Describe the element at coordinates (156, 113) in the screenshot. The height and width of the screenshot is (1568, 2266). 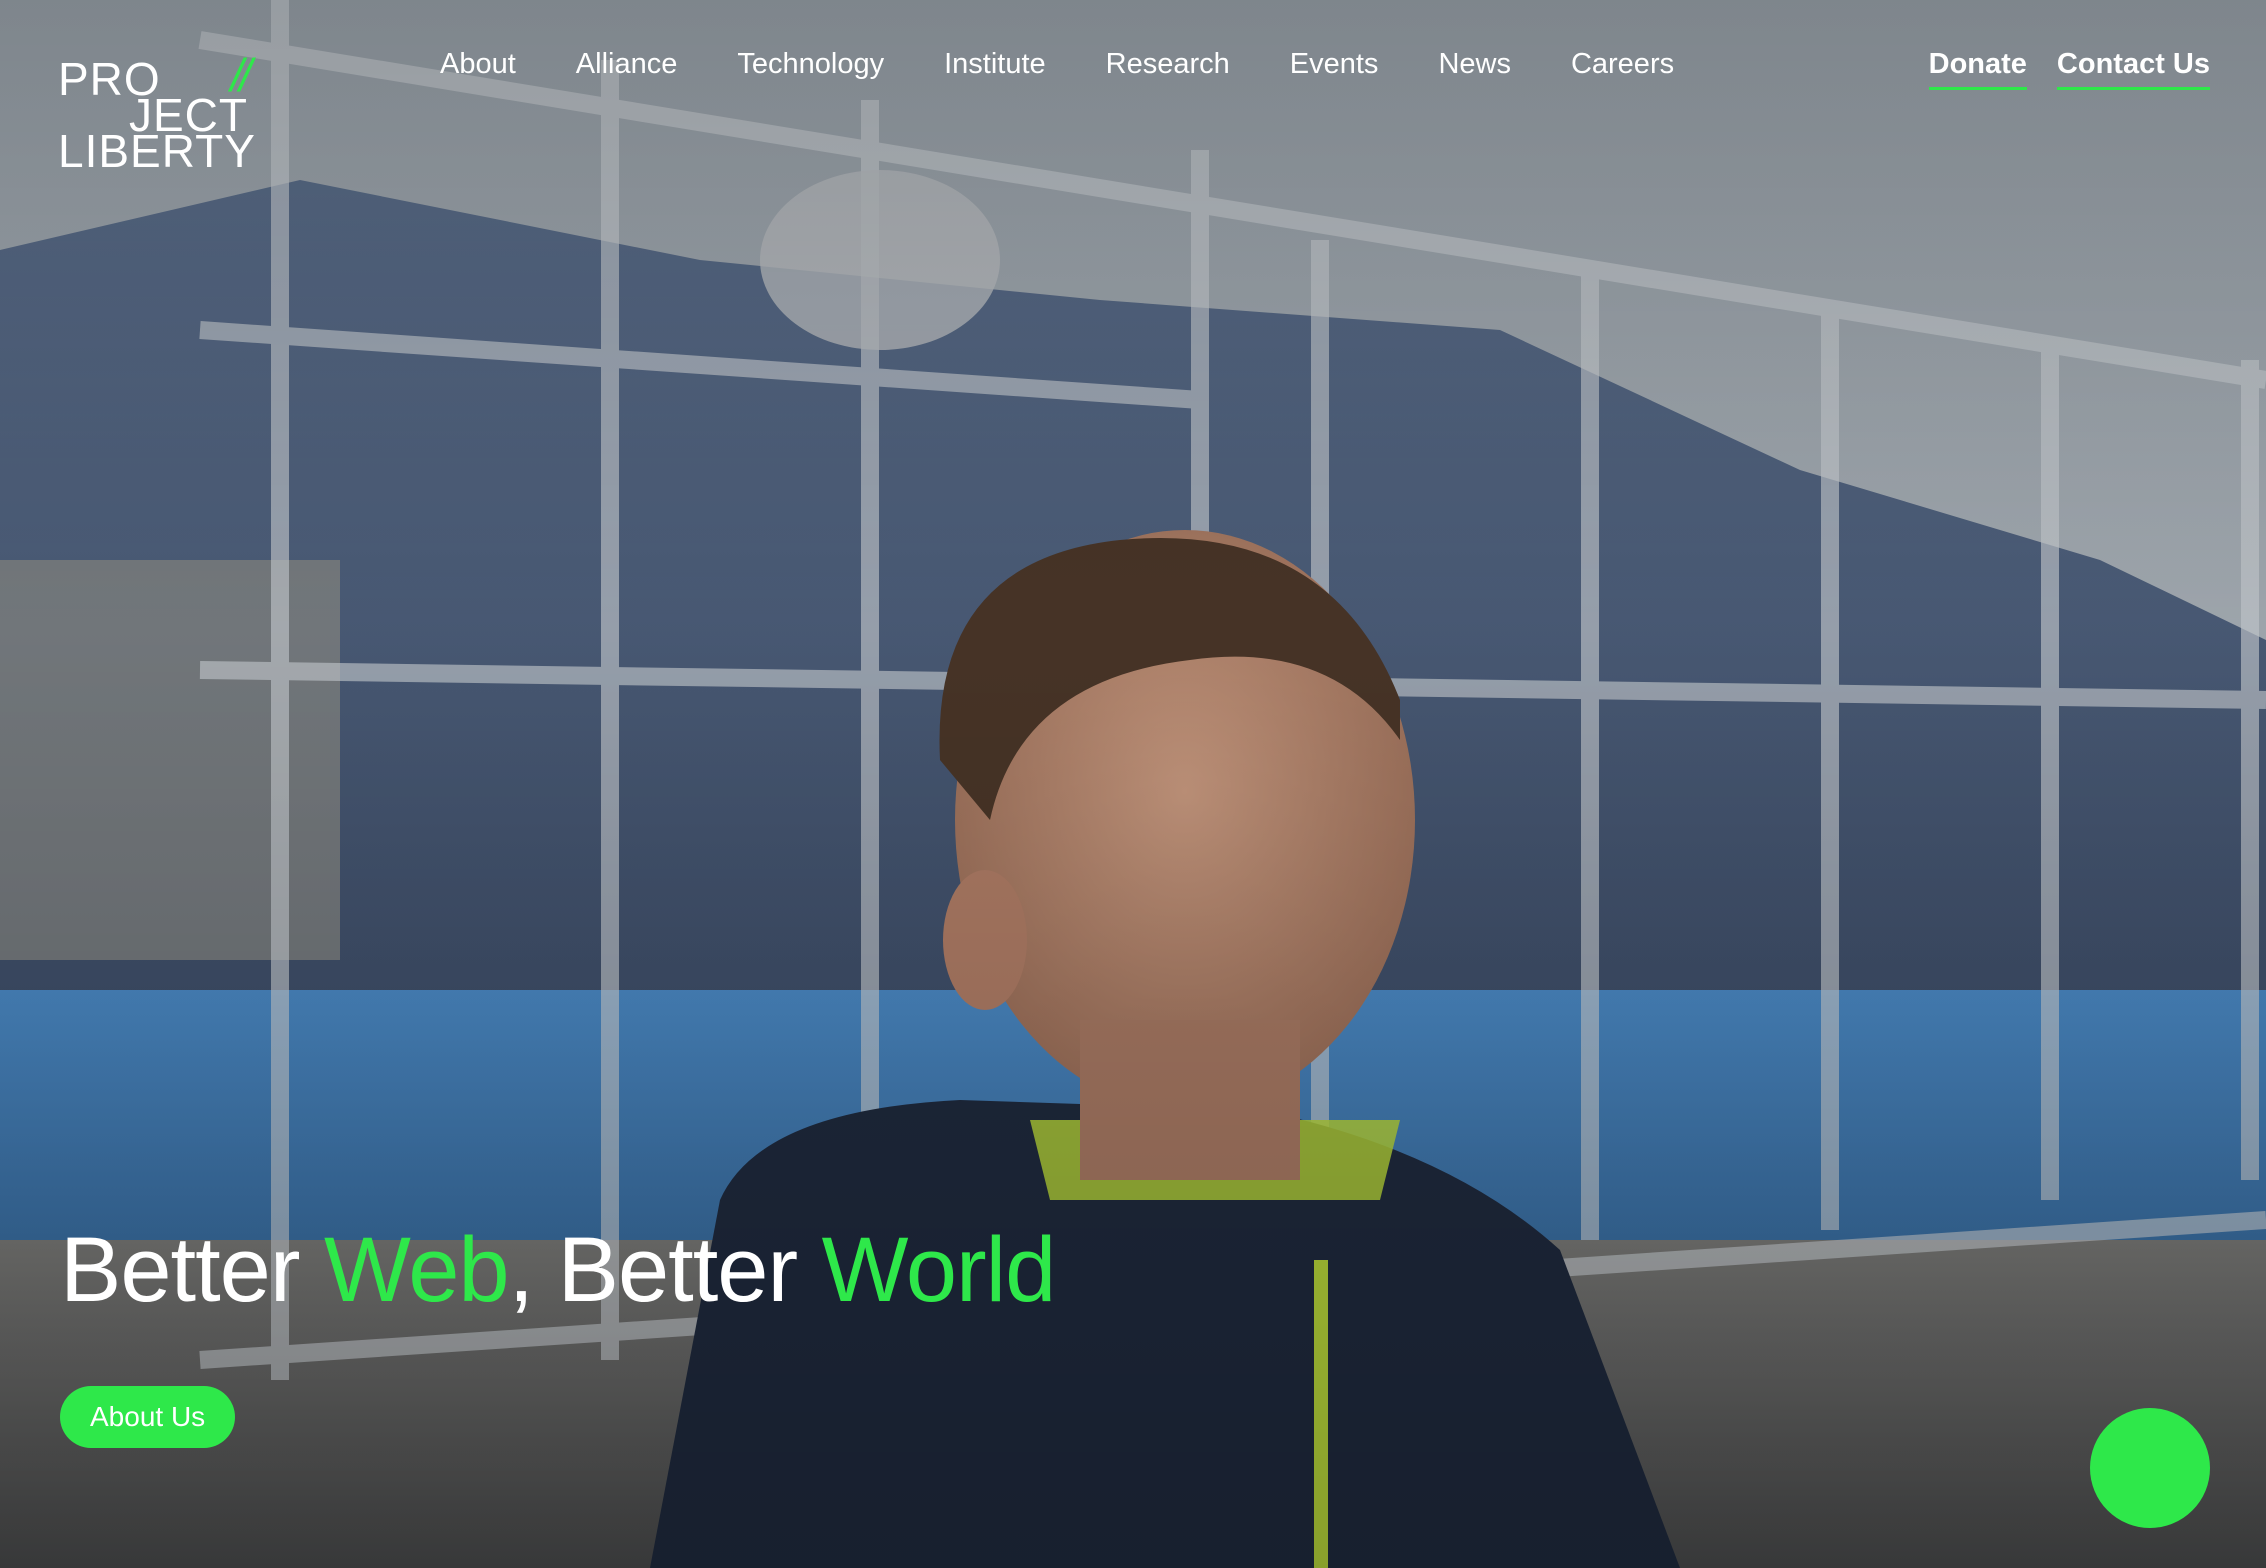
I see `project-liberty-logo: PRO // JECT LIBERTY` at that location.